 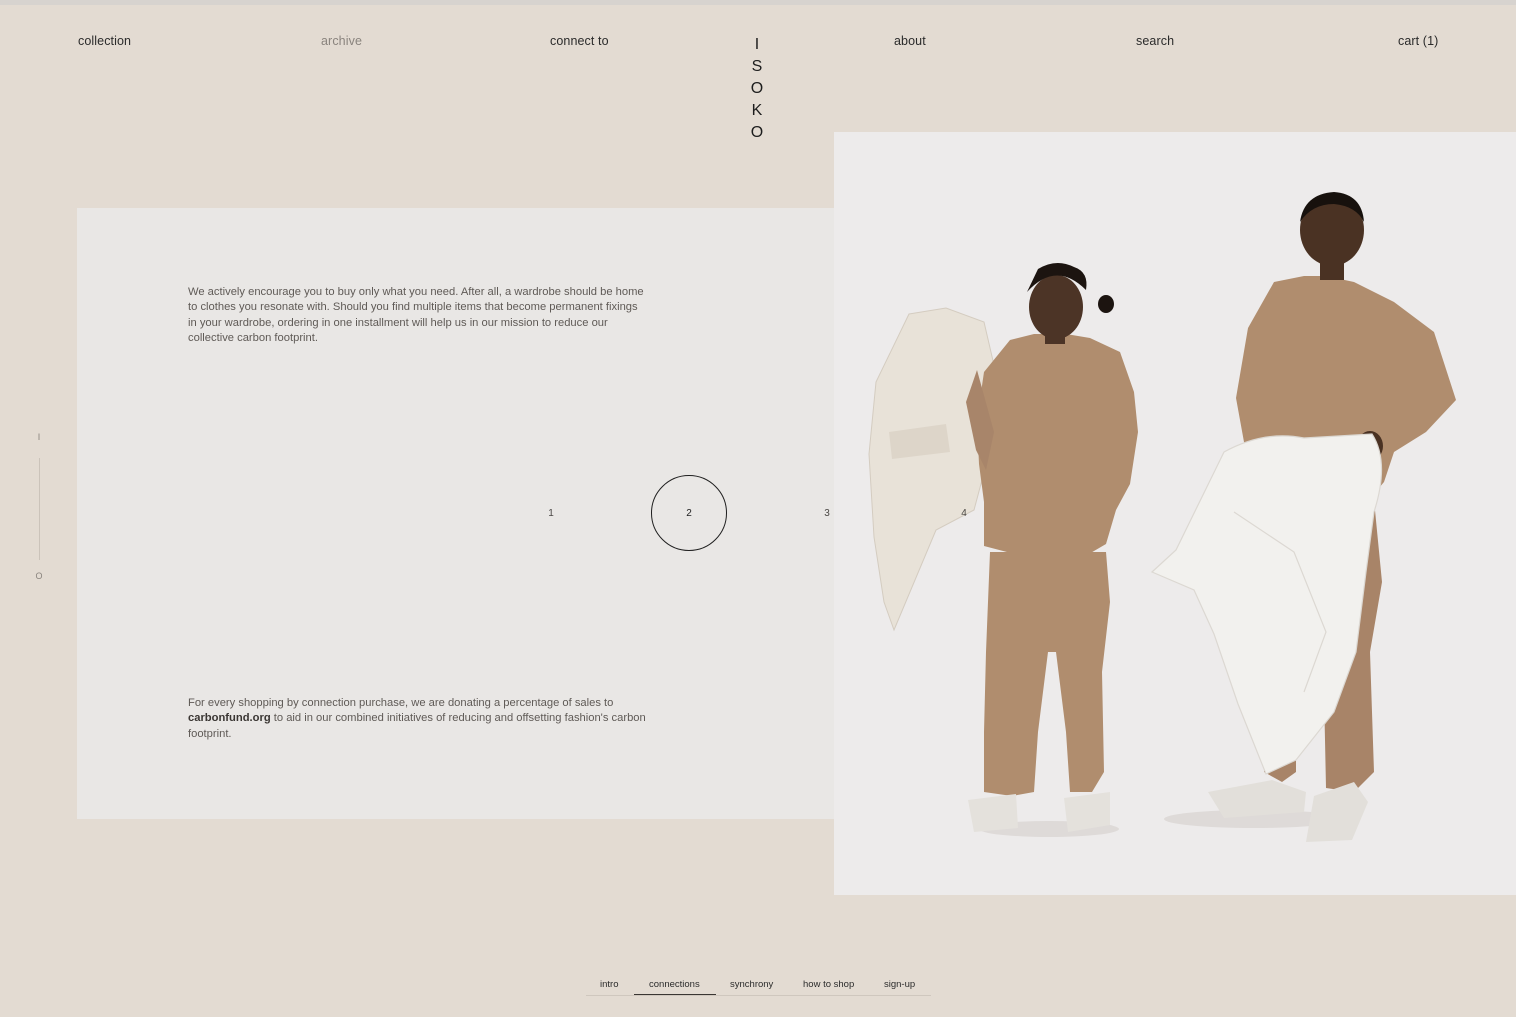 What do you see at coordinates (964, 513) in the screenshot?
I see `step-4: 4` at bounding box center [964, 513].